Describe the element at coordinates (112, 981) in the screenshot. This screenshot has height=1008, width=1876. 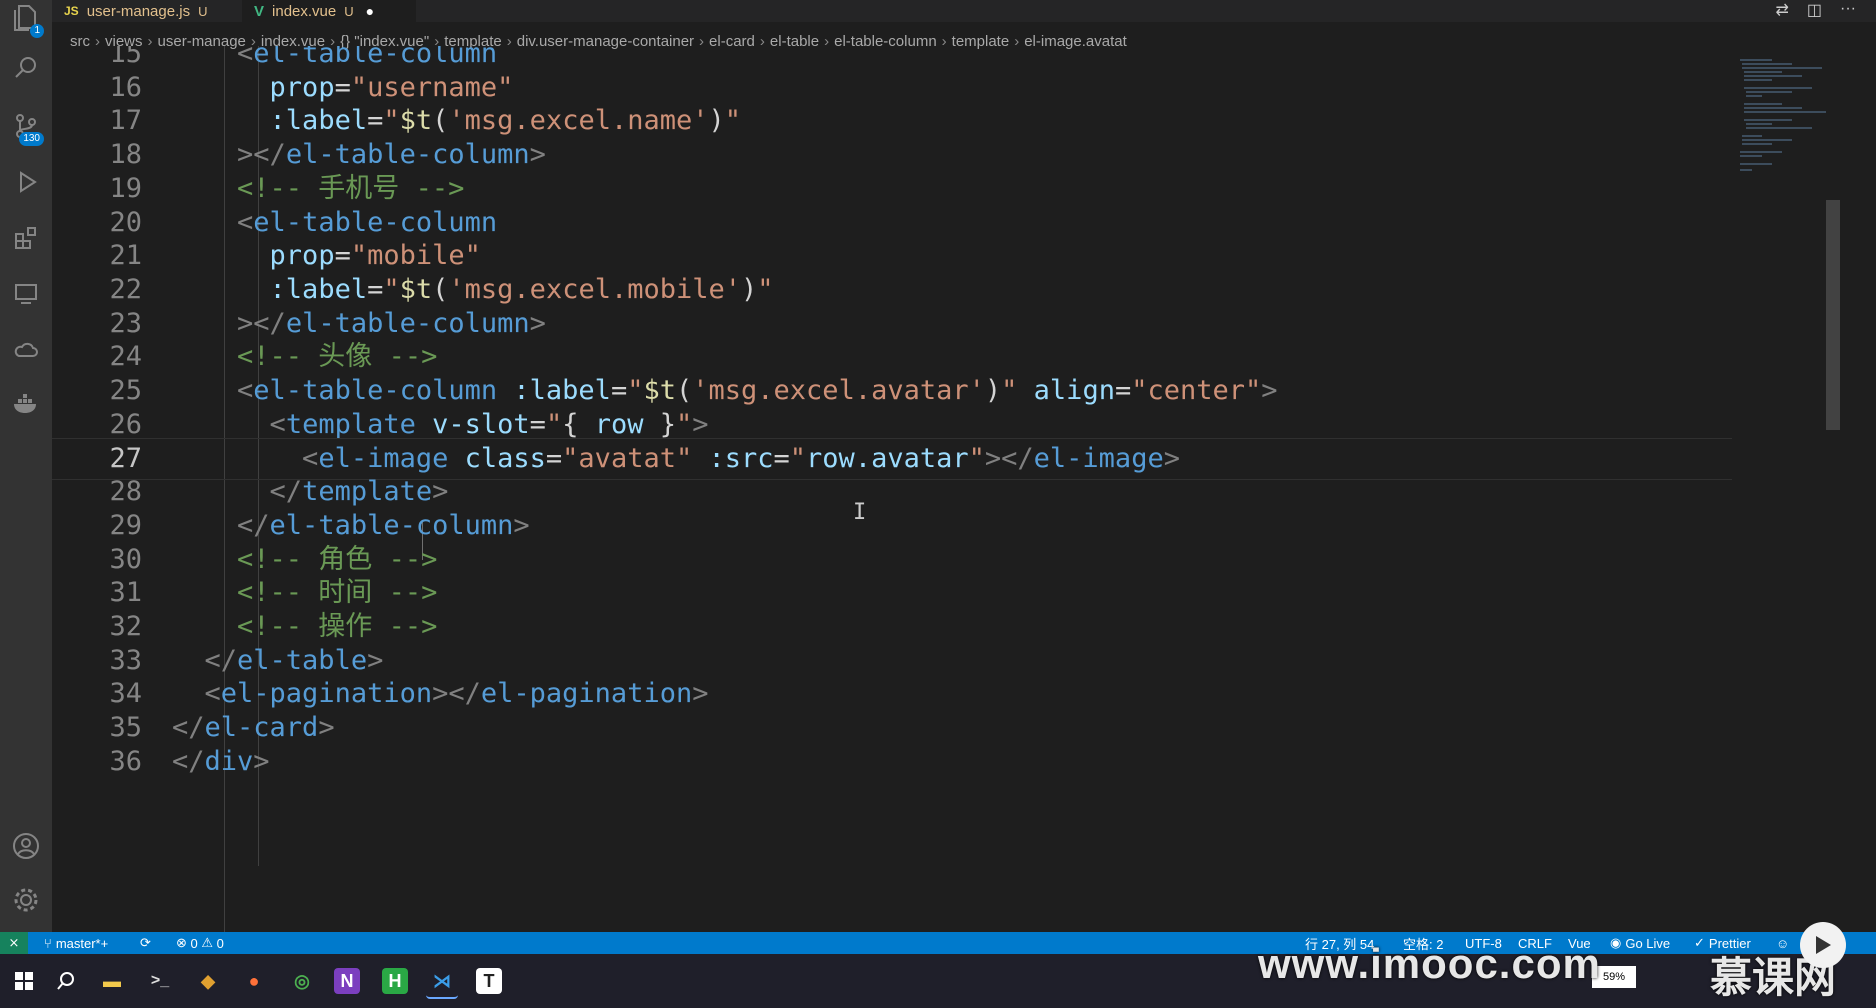
I see `file-explorer-icon: ▬` at that location.